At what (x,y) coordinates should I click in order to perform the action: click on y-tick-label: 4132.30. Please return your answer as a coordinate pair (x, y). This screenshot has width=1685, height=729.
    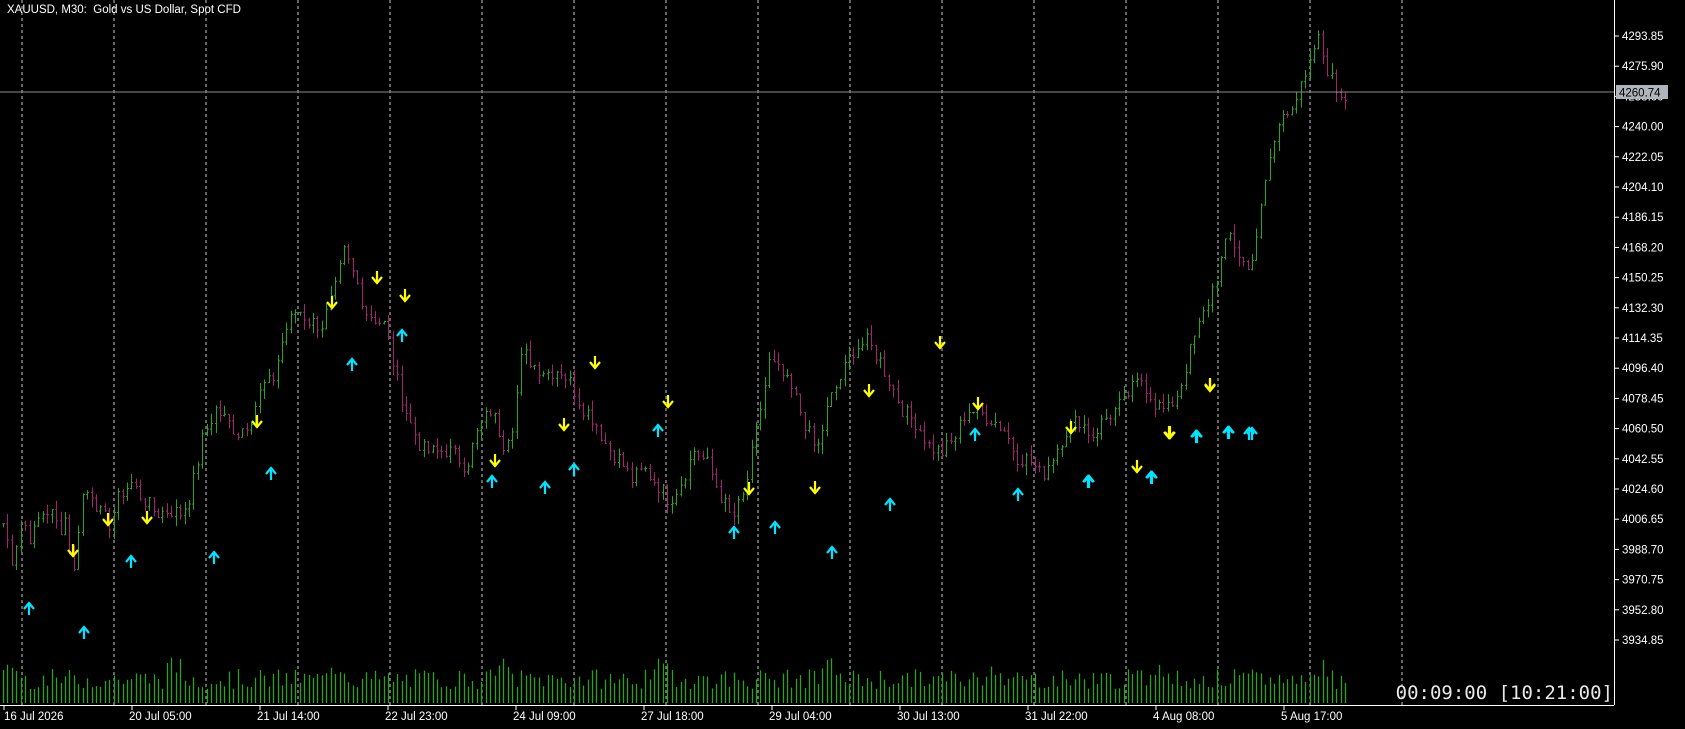
    Looking at the image, I should click on (1643, 309).